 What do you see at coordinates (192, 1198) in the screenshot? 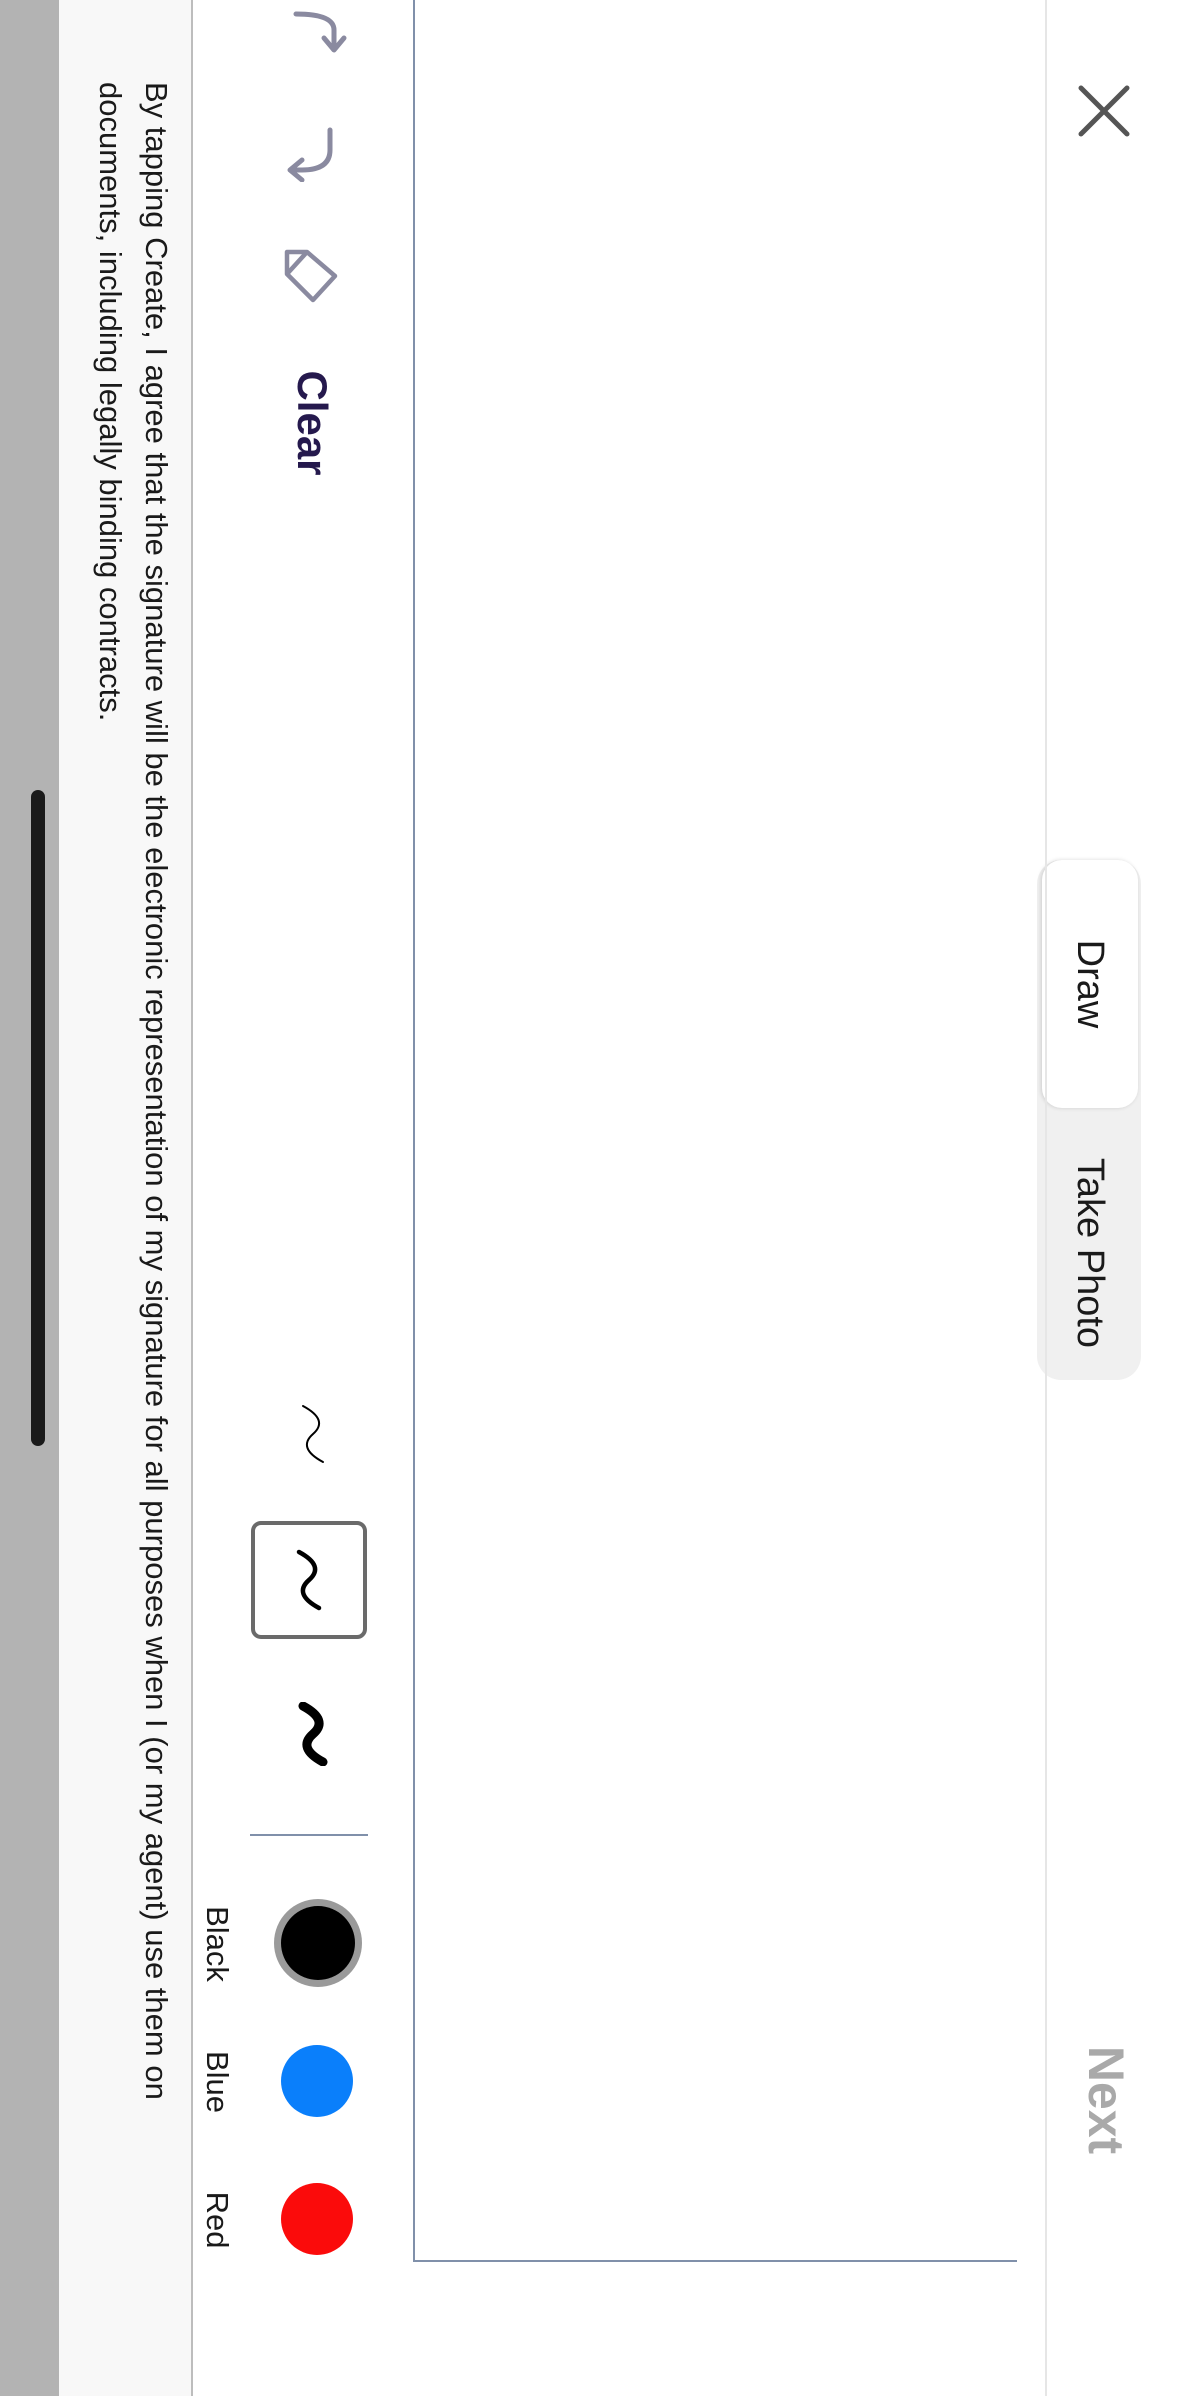
I see `bottom-divider` at bounding box center [192, 1198].